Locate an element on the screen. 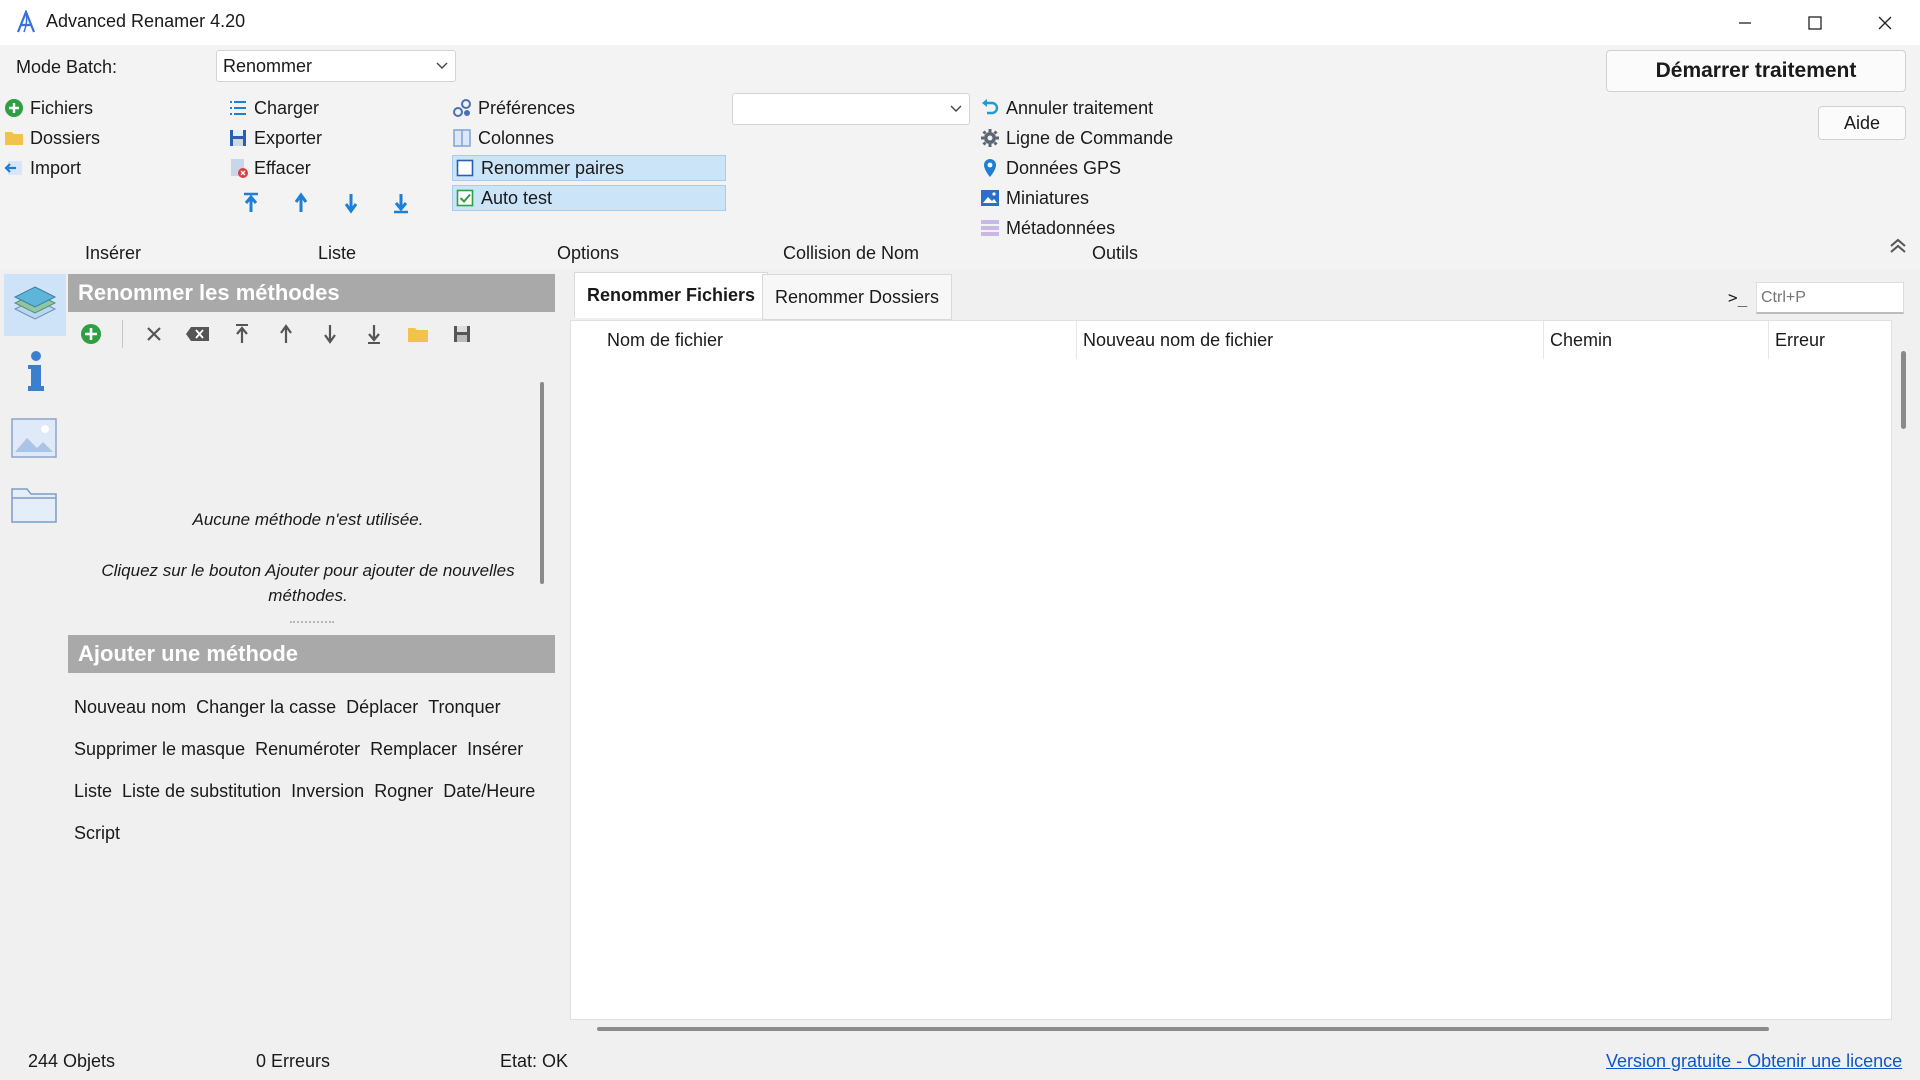 The image size is (1920, 1080). command-line-button: Ligne de Commande is located at coordinates (1076, 138).